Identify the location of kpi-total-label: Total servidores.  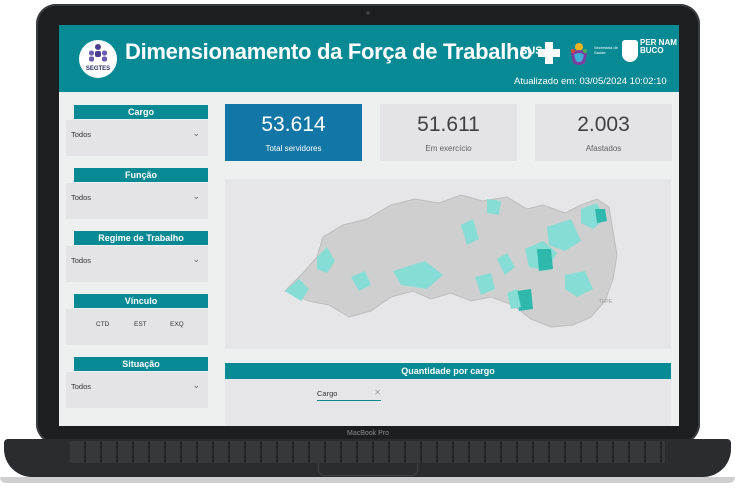
(293, 148).